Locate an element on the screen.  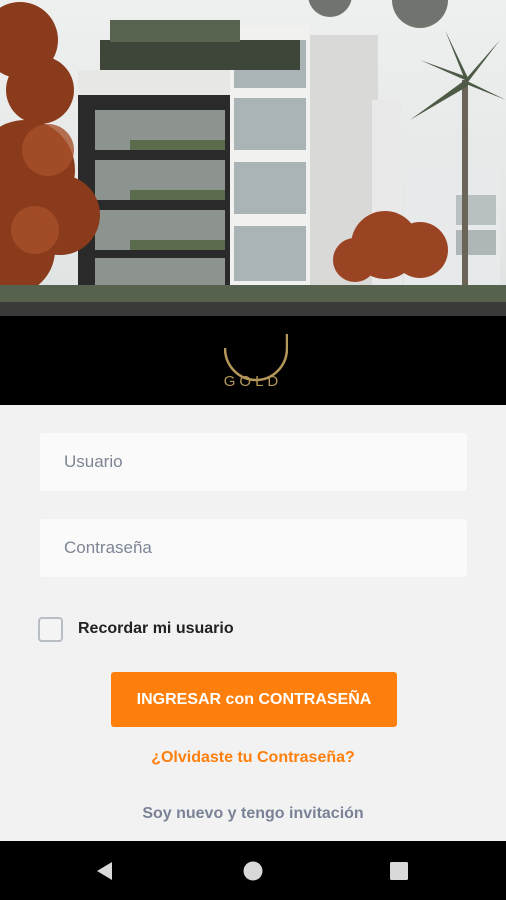
logo-band: GOLD is located at coordinates (253, 360).